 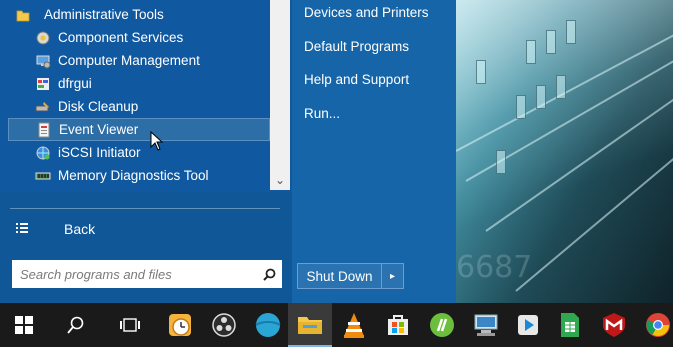 I want to click on taskbar-app-computer, so click(x=486, y=325).